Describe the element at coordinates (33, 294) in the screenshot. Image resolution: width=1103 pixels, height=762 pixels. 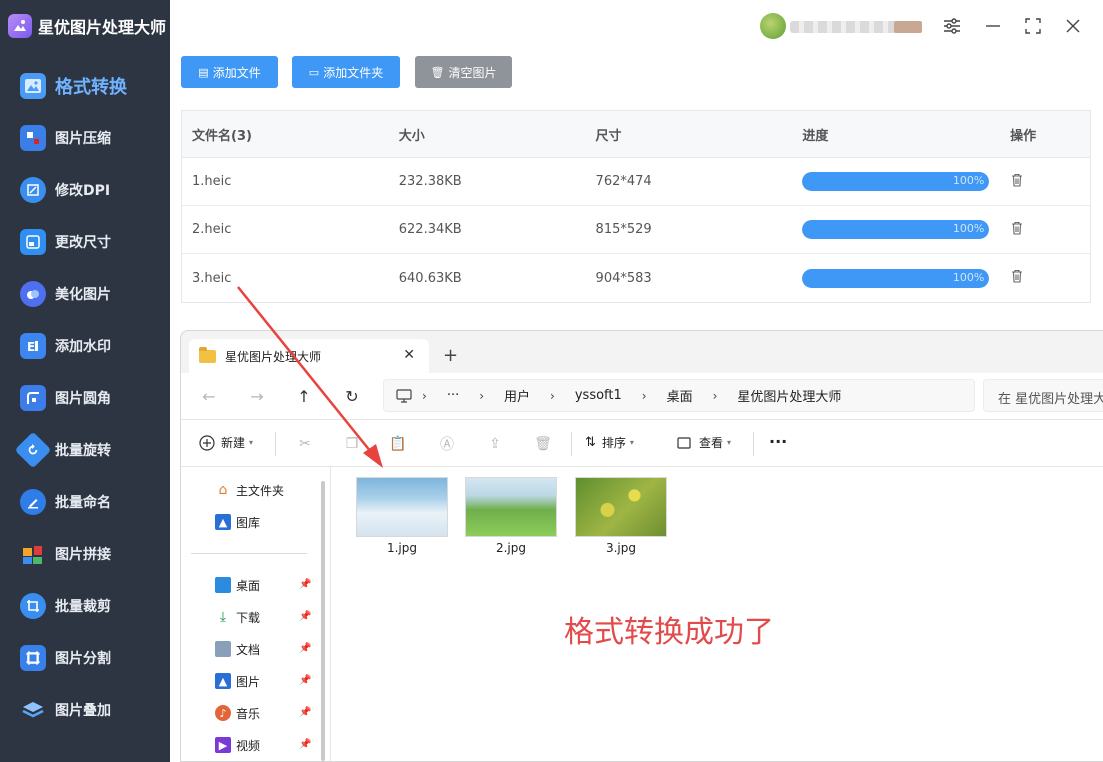
I see `beautify-icon` at that location.